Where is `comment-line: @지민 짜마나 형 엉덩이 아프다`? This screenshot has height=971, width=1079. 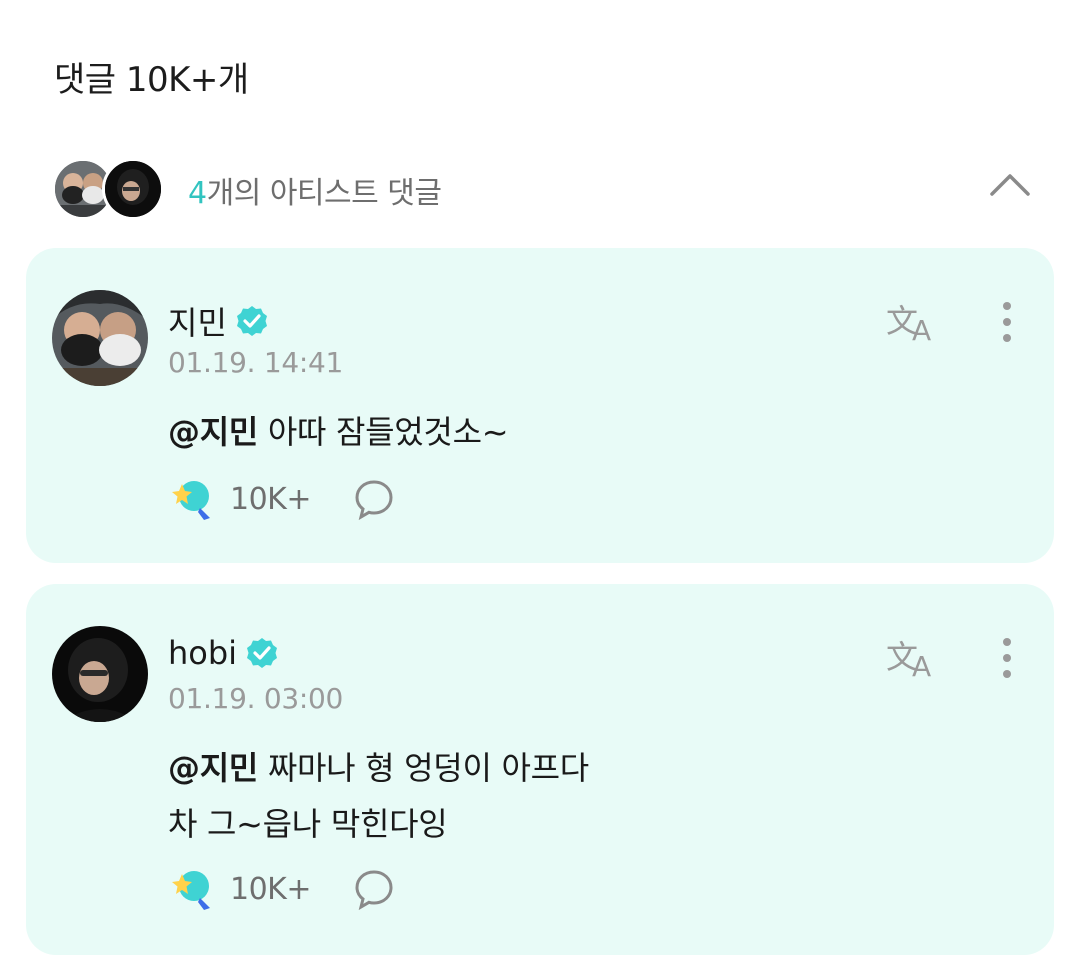
comment-line: @지민 짜마나 형 엉덩이 아프다 is located at coordinates (378, 768).